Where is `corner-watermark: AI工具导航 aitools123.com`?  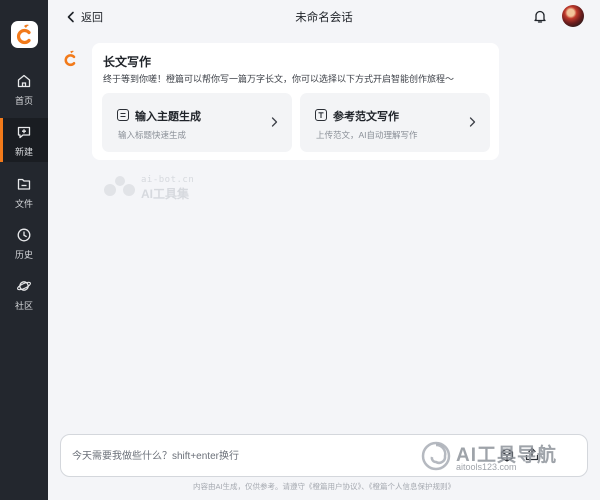 corner-watermark: AI工具导航 aitools123.com is located at coordinates (505, 456).